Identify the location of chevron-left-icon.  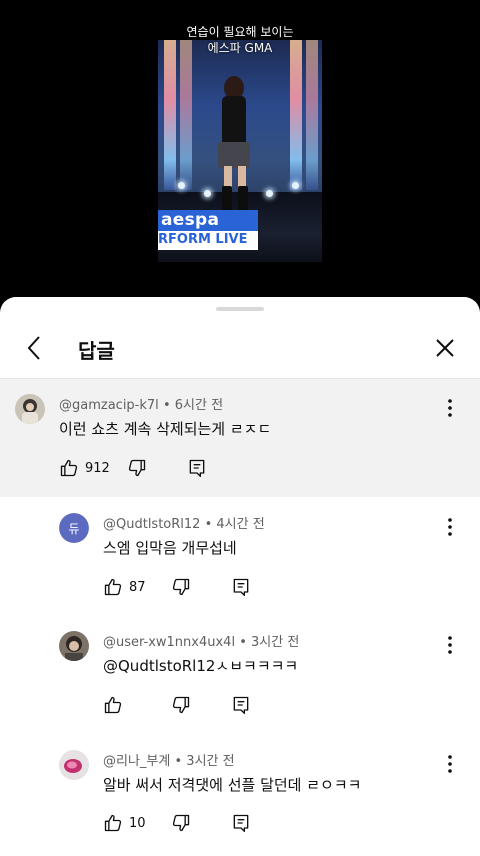
(33, 348).